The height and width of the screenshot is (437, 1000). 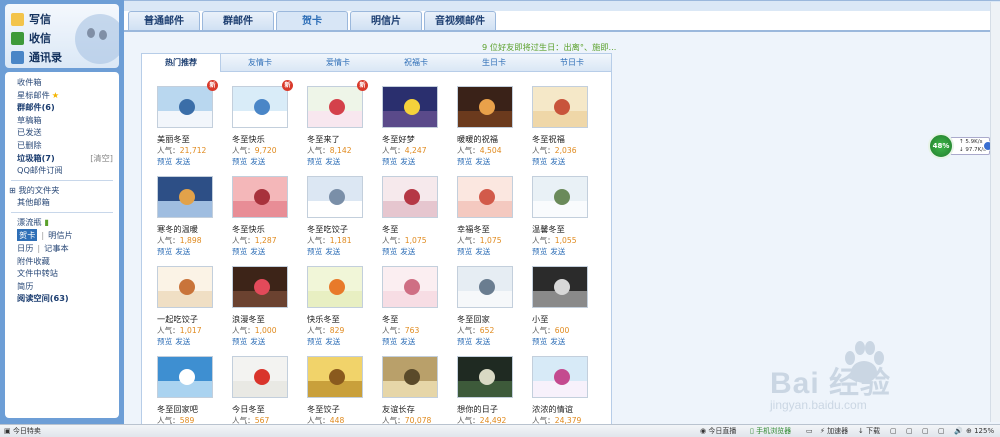 What do you see at coordinates (62, 286) in the screenshot?
I see `resume-item: 简历` at bounding box center [62, 286].